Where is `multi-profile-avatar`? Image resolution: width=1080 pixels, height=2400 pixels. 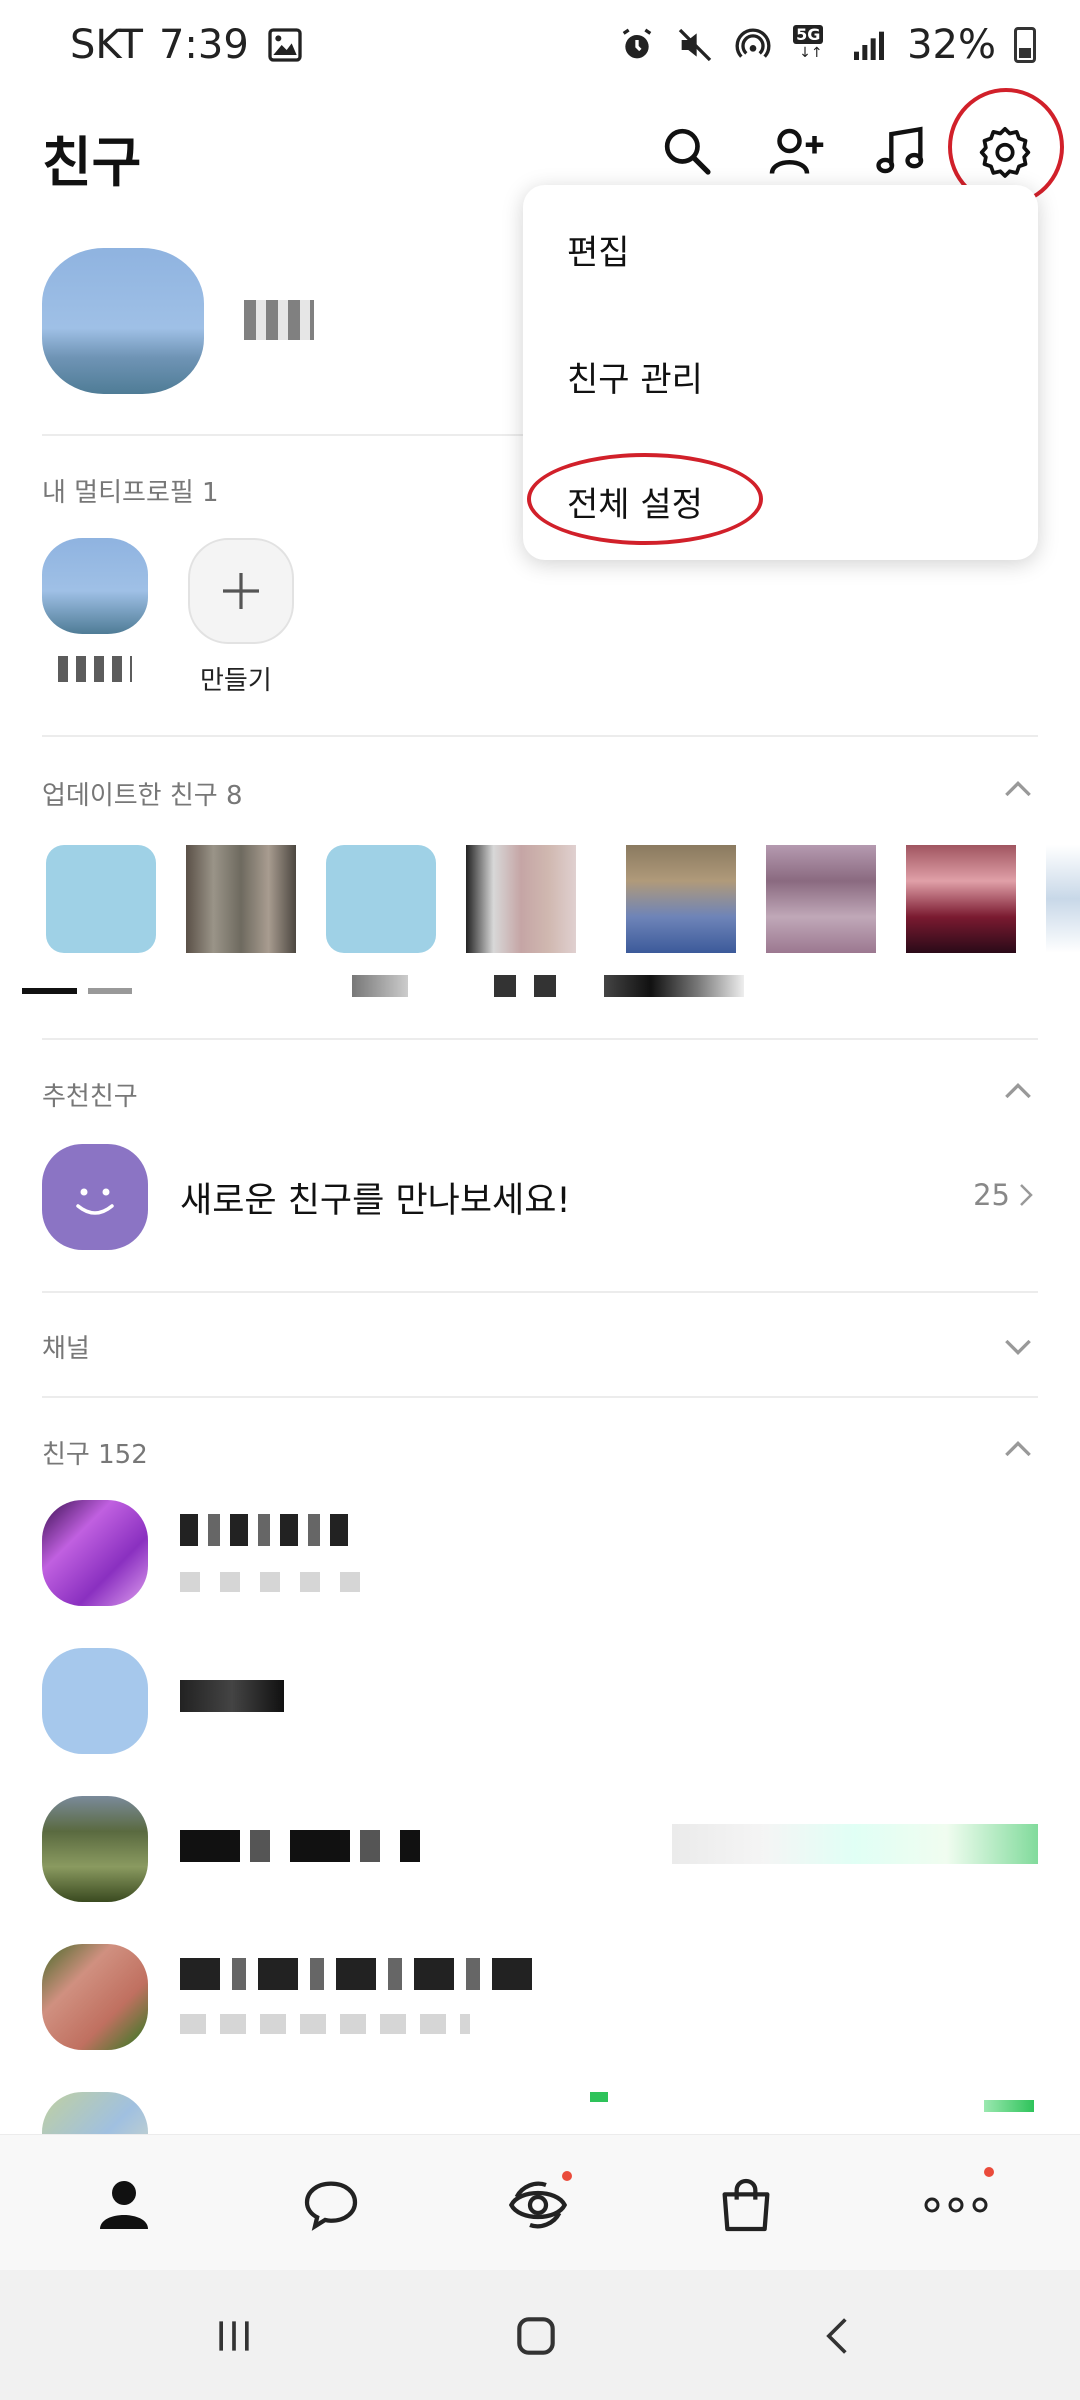
multi-profile-avatar is located at coordinates (95, 586).